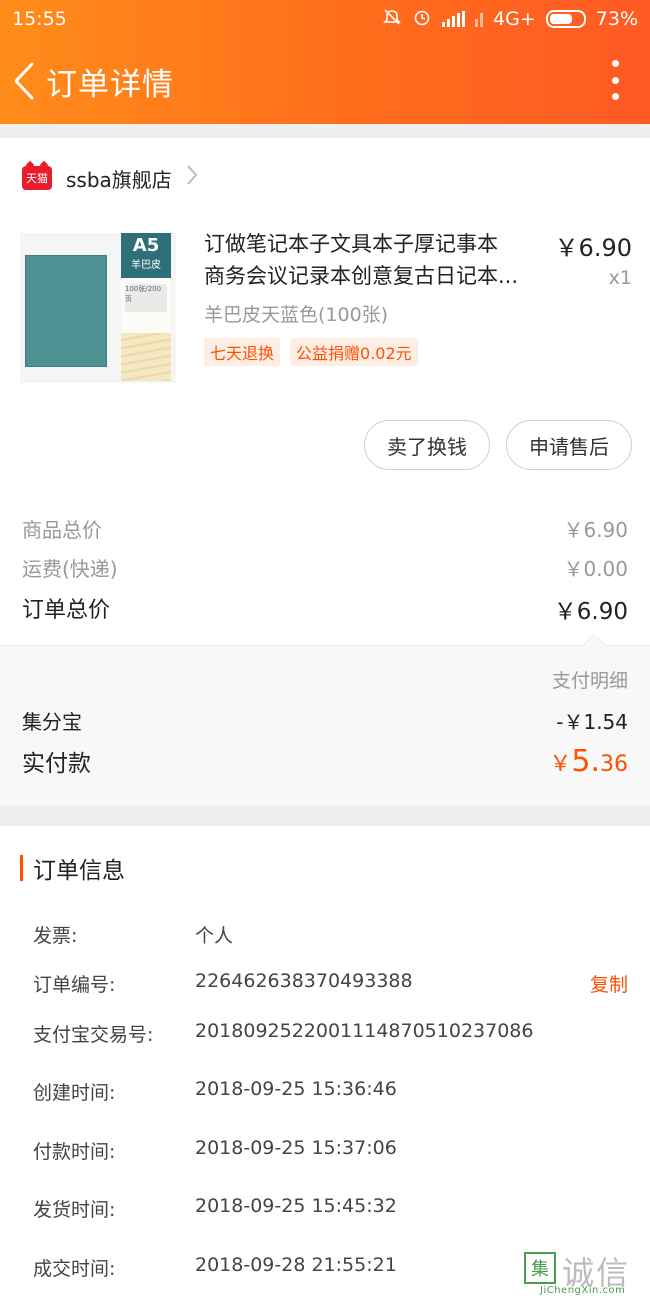  Describe the element at coordinates (74, 1210) in the screenshot. I see `info-label: 发货时间:` at that location.